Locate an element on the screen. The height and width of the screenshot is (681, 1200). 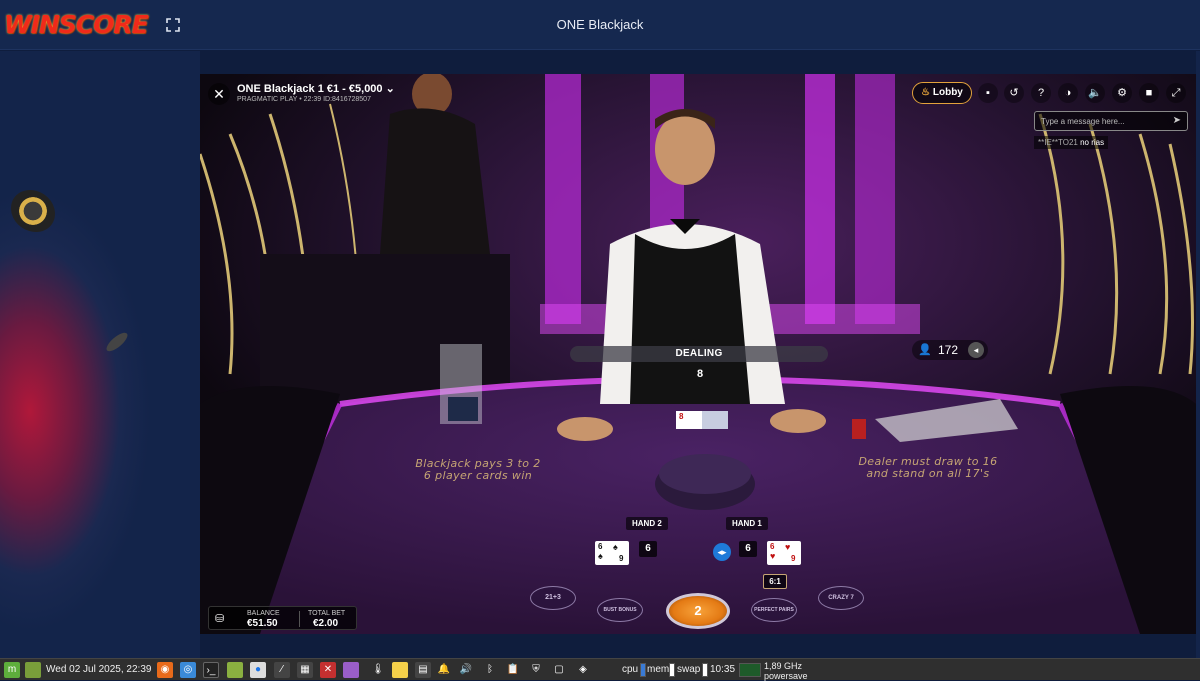
history-icon: ↺ is located at coordinates (1014, 93).